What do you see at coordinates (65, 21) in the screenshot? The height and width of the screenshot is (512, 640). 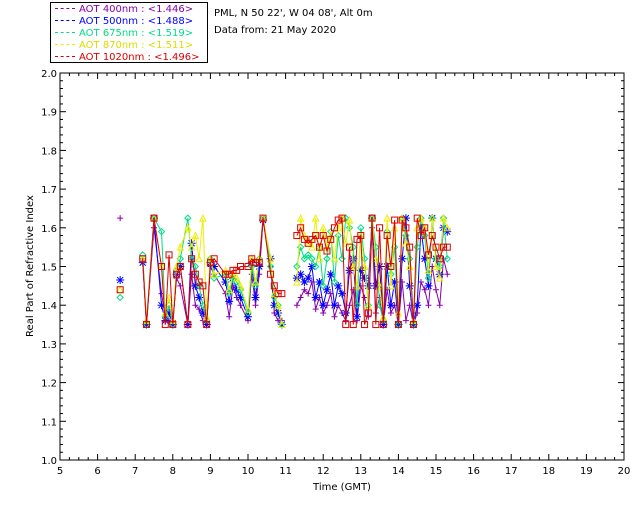 I see `legend-swatch-500nm` at bounding box center [65, 21].